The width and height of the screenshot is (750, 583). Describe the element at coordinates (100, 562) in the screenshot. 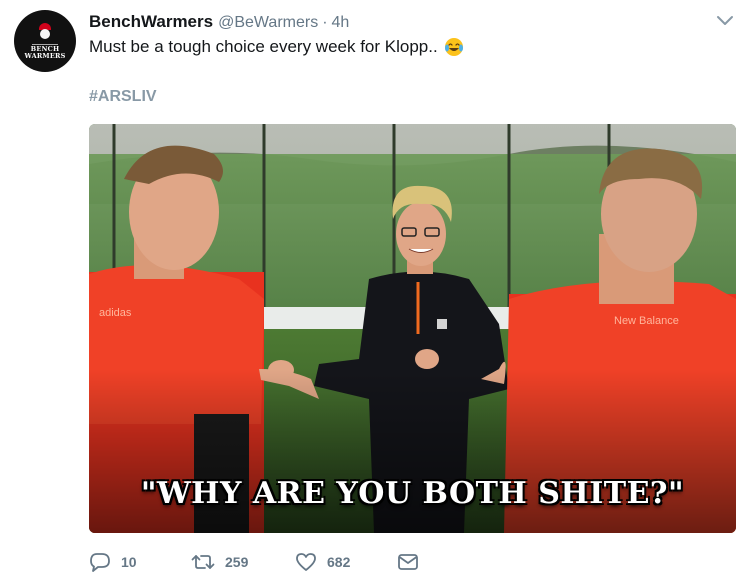

I see `reply-icon` at that location.